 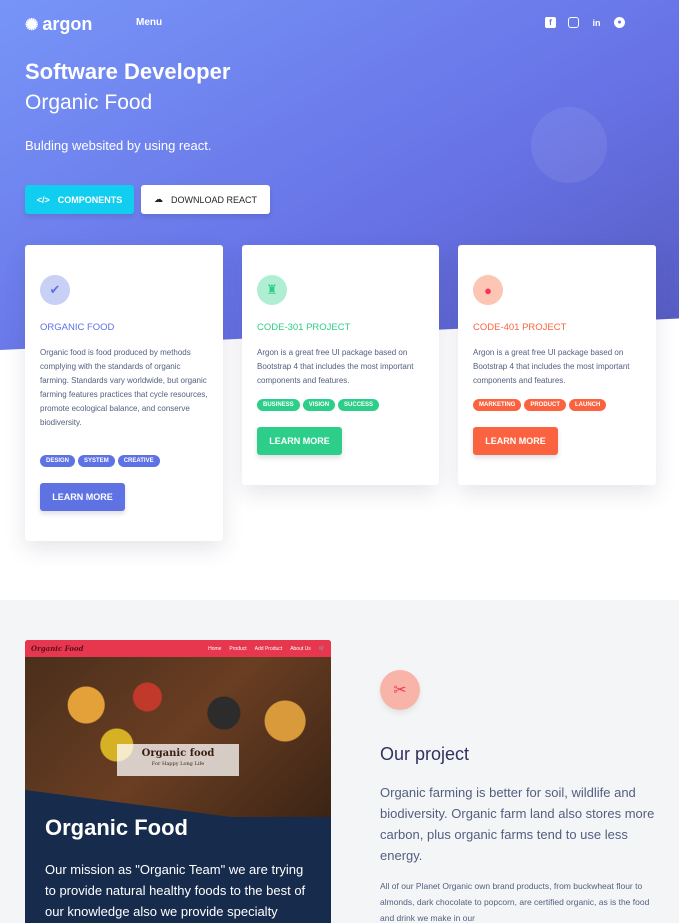 What do you see at coordinates (238, 648) in the screenshot?
I see `showcase-link-product: Product` at bounding box center [238, 648].